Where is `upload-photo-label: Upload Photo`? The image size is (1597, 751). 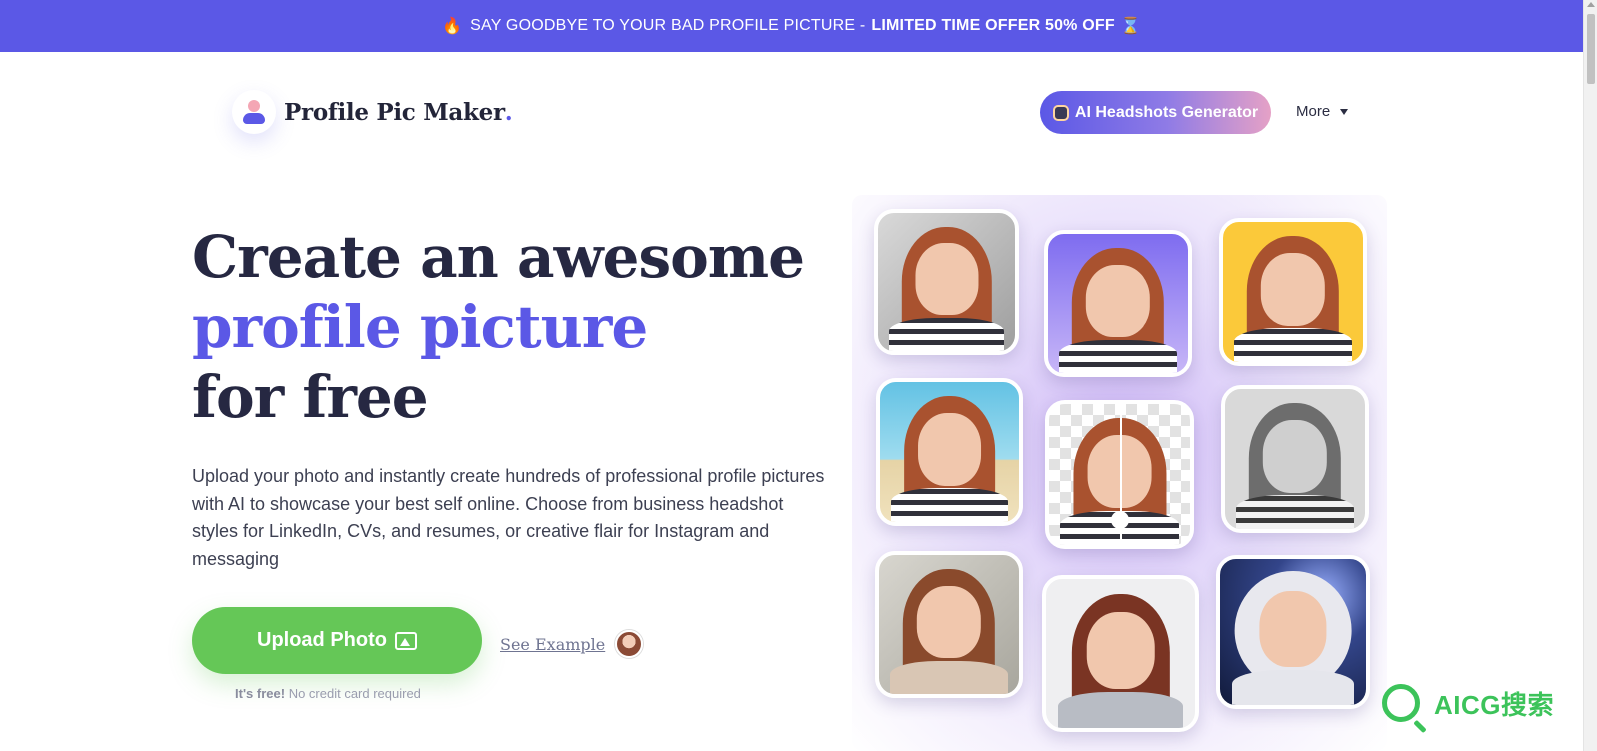
upload-photo-label: Upload Photo is located at coordinates (322, 640).